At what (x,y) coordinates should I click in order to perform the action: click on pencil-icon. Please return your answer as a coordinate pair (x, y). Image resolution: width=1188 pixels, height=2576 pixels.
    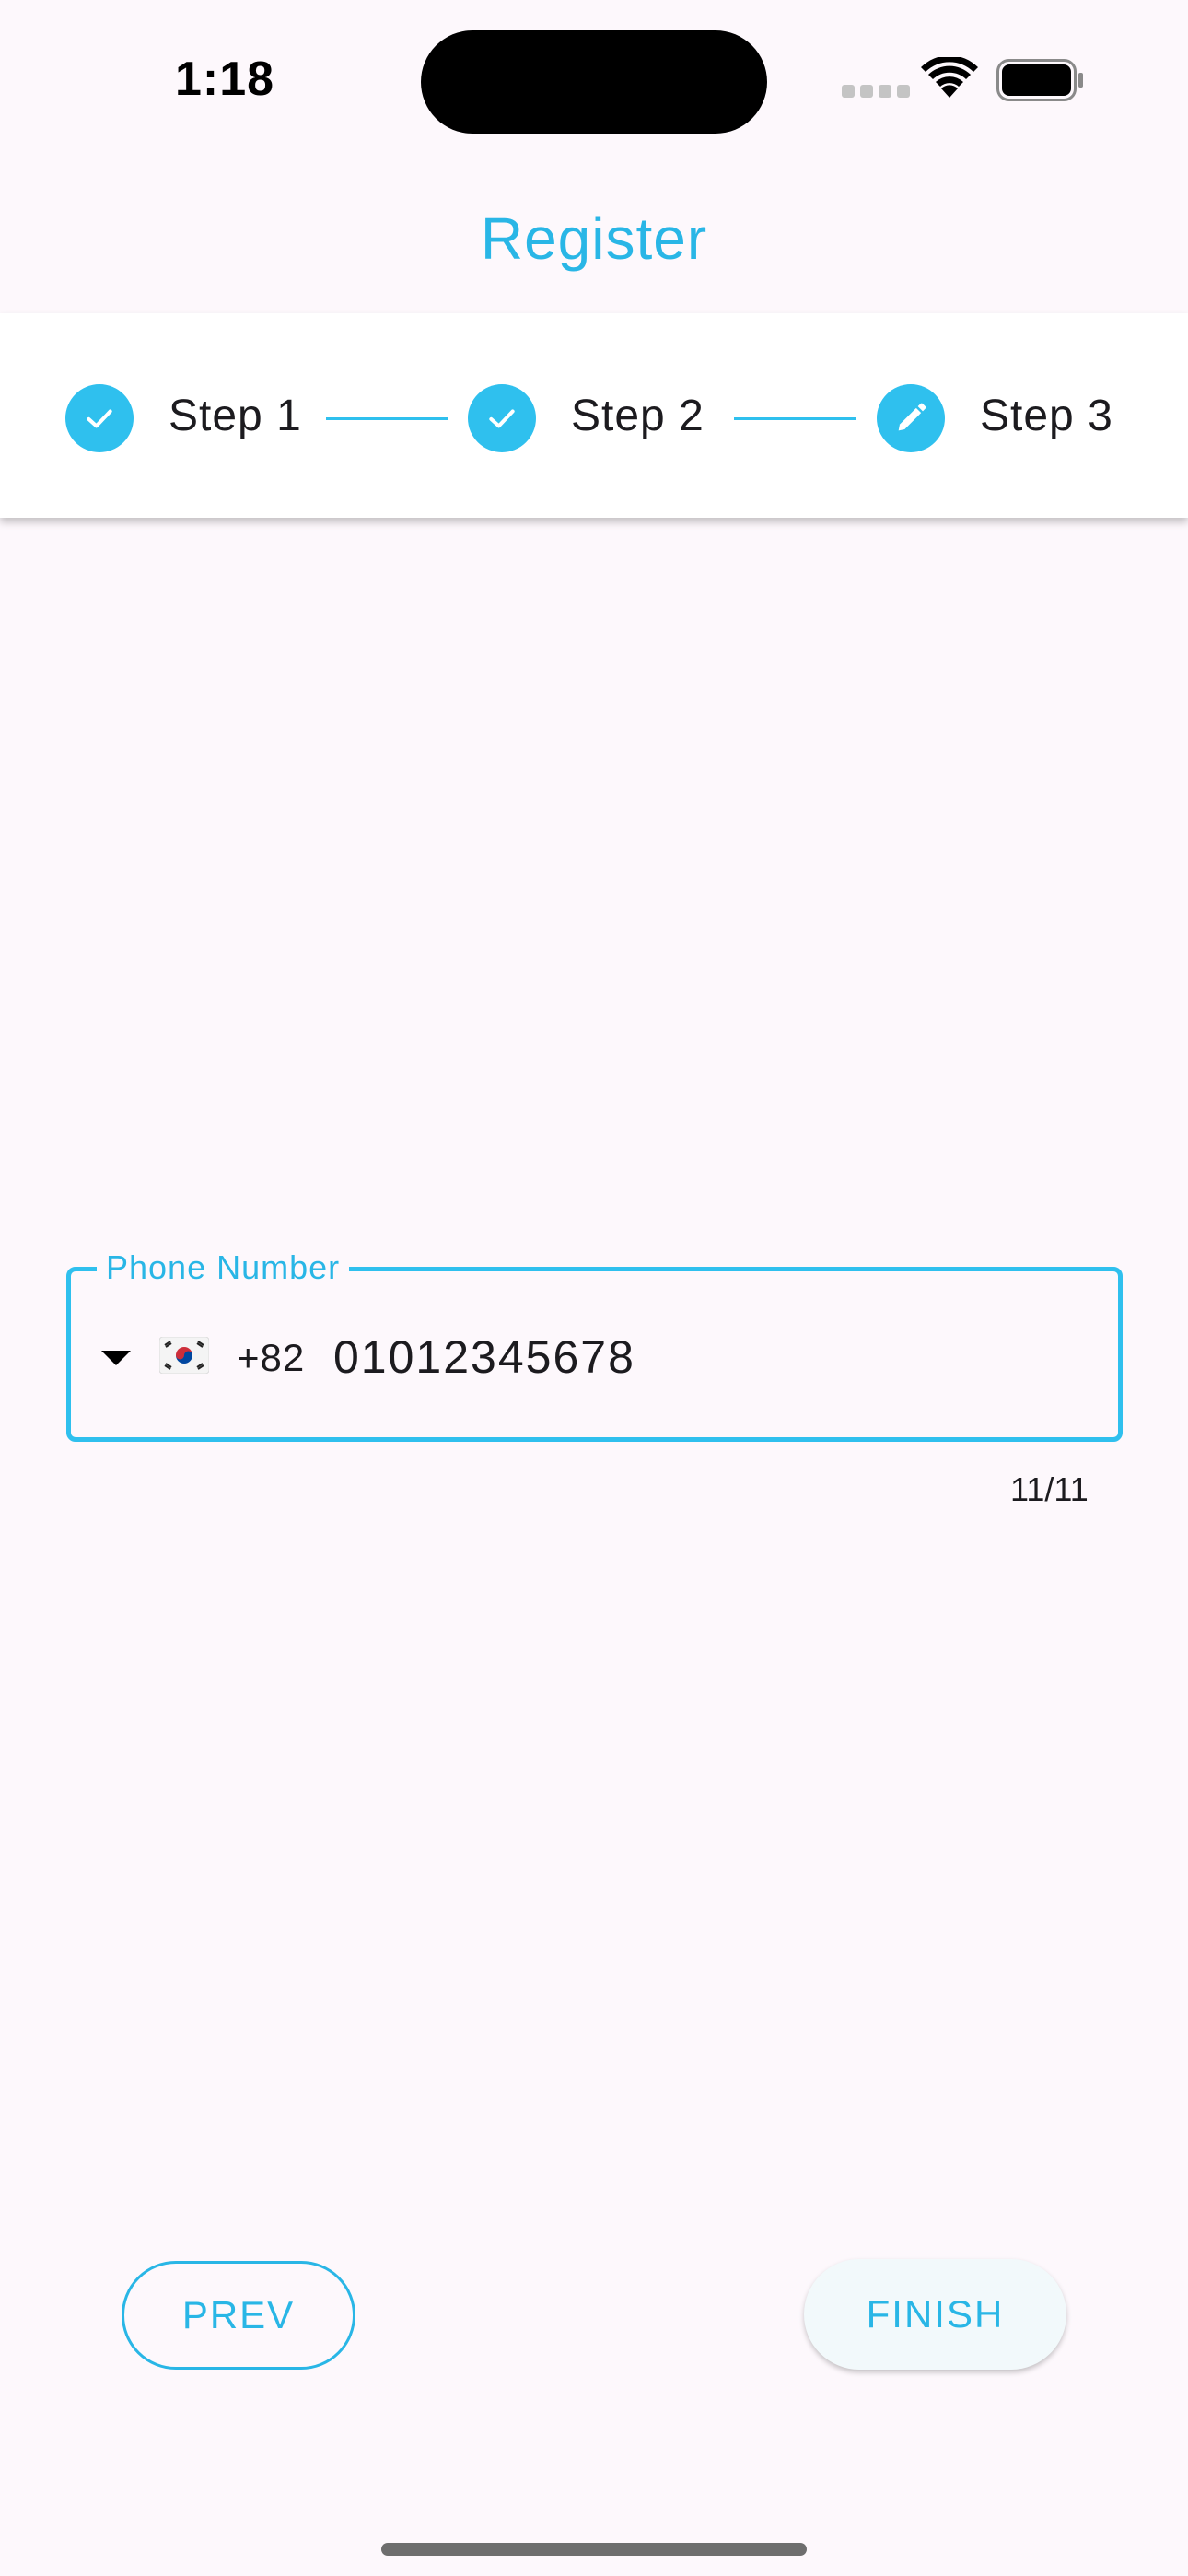
    Looking at the image, I should click on (912, 417).